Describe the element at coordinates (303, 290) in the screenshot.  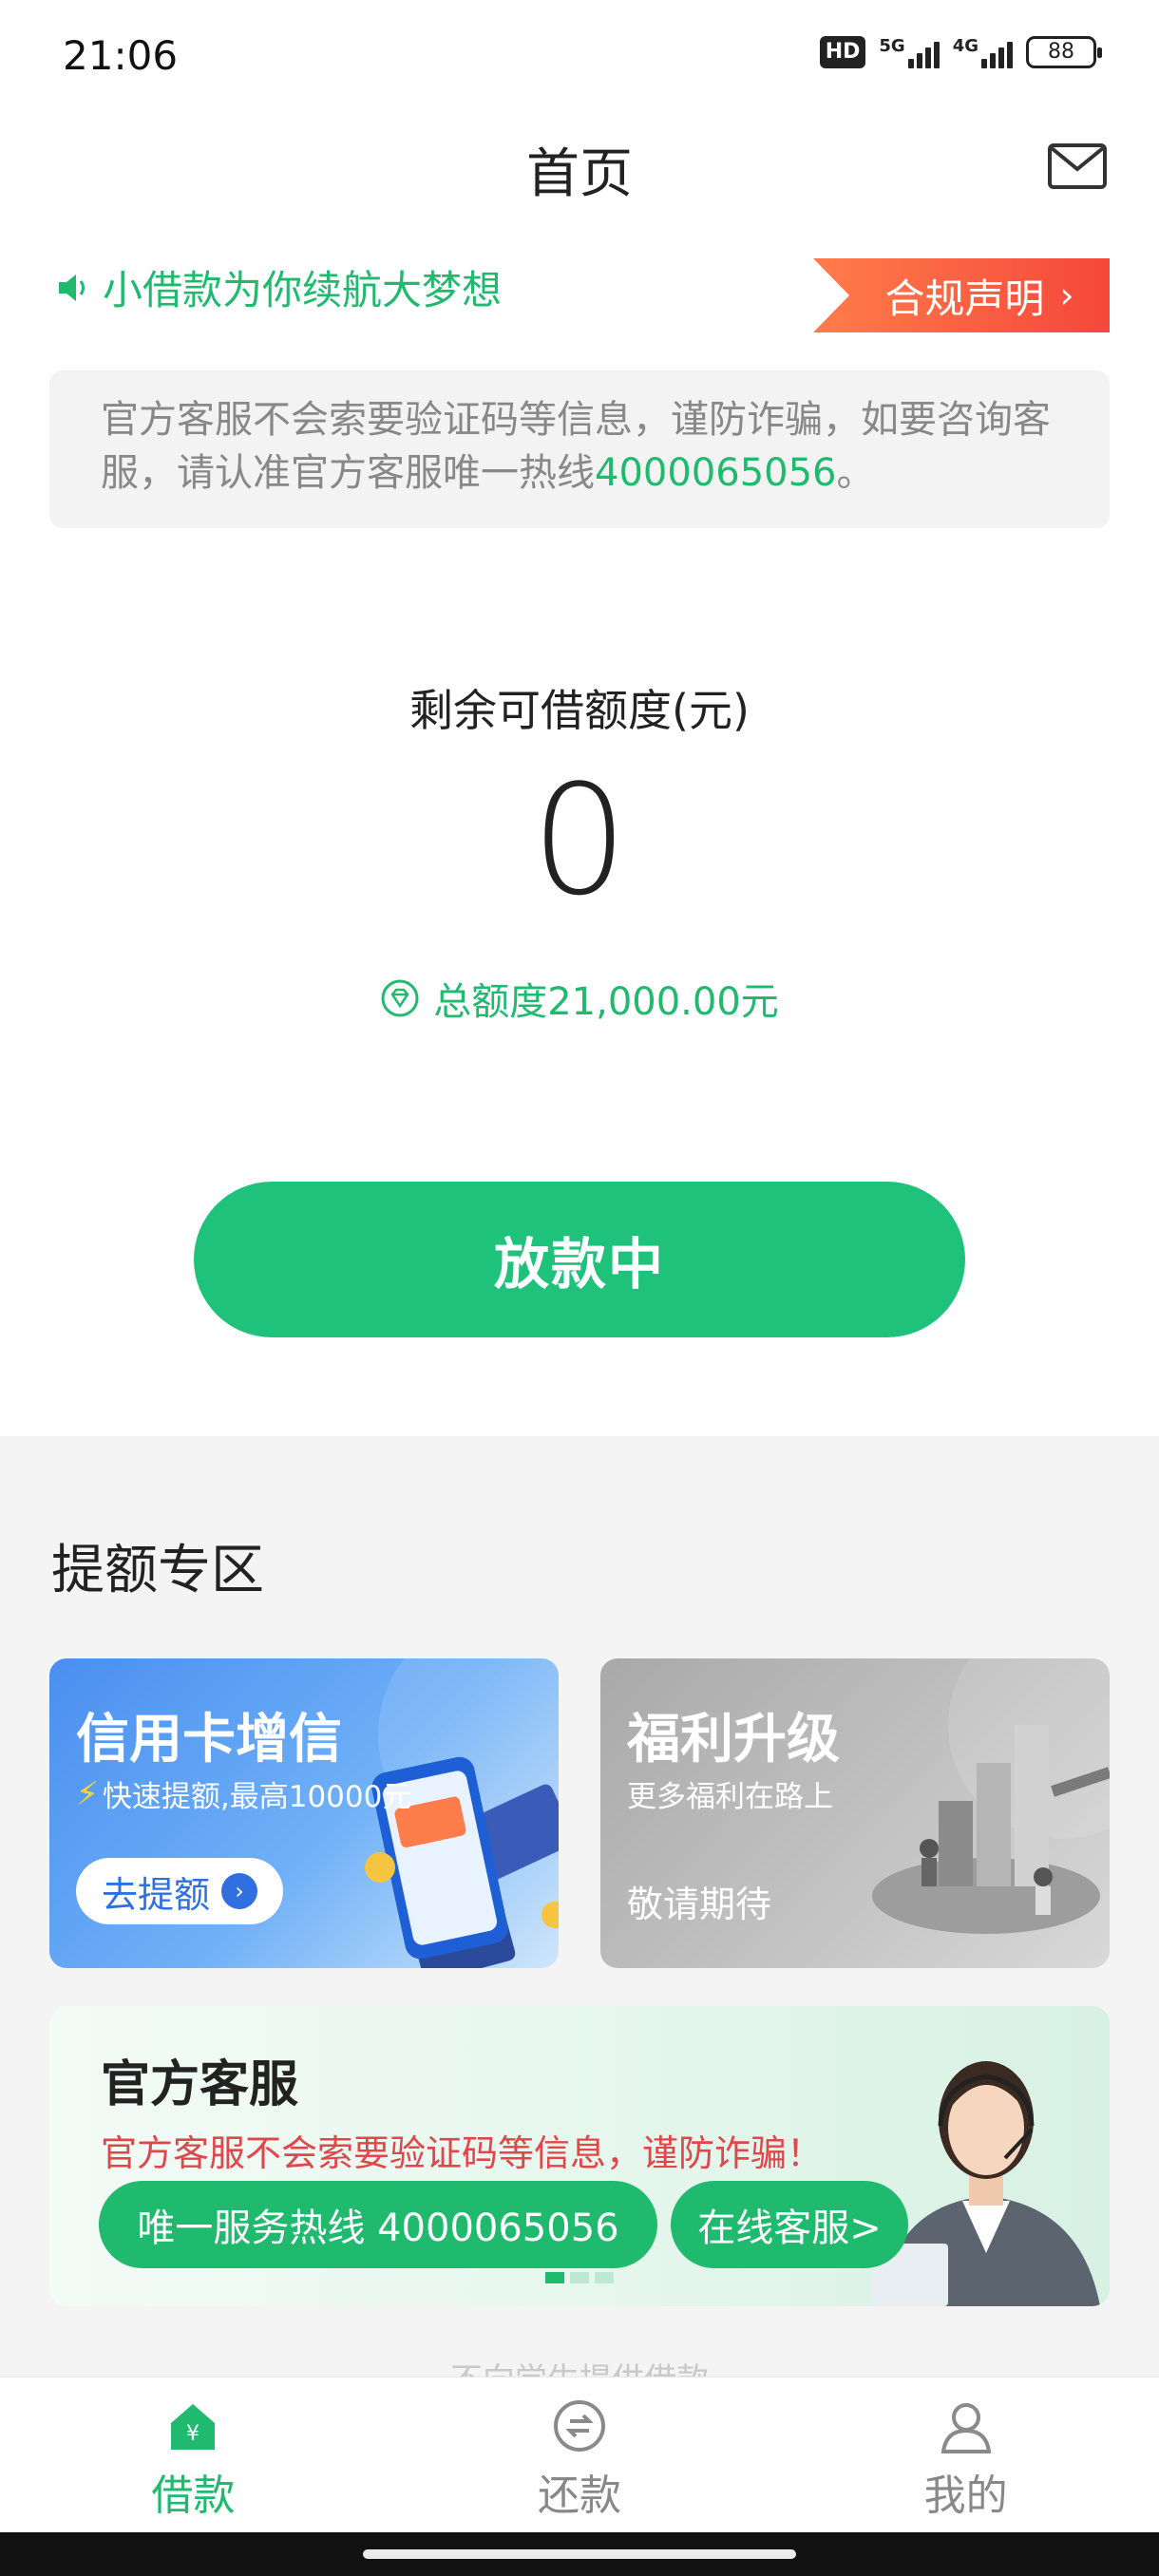
I see `notice-text: 小借款为你续航大梦想` at that location.